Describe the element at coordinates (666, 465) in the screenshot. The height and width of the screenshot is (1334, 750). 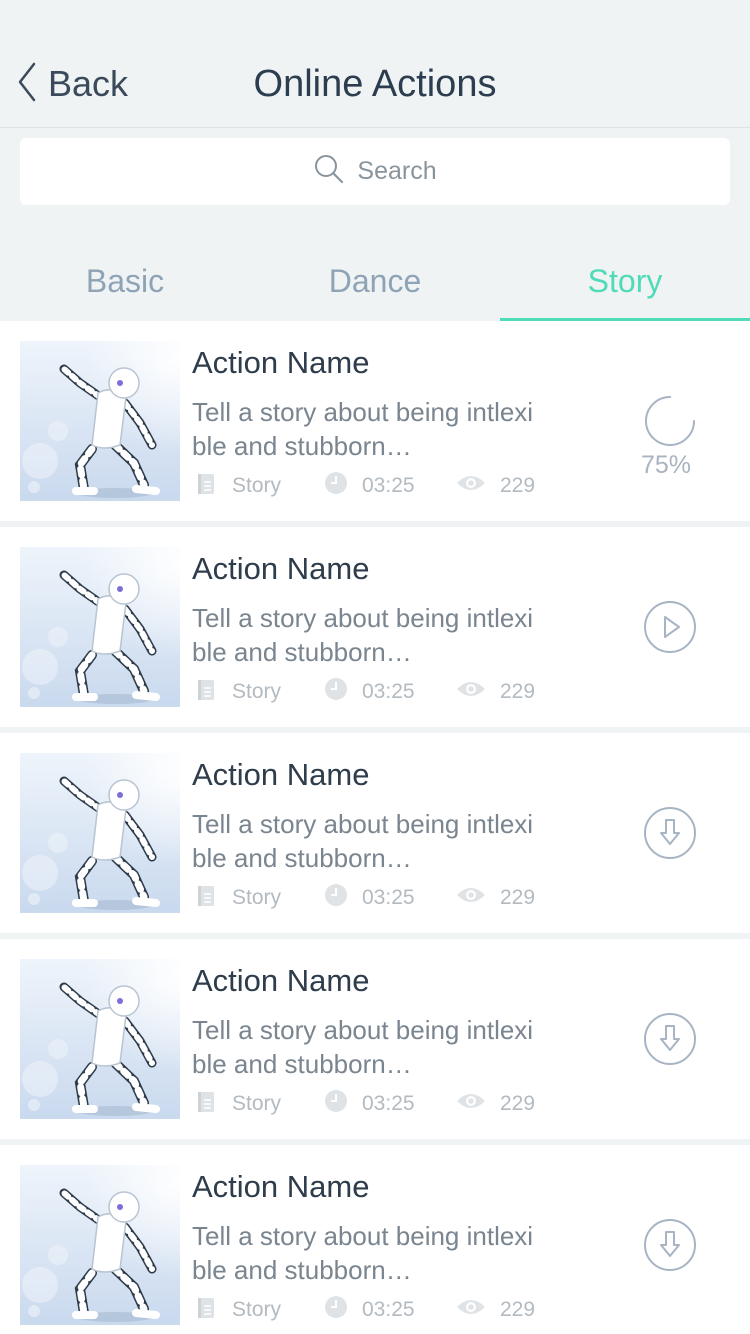
I see `download-progress-label: 75%` at that location.